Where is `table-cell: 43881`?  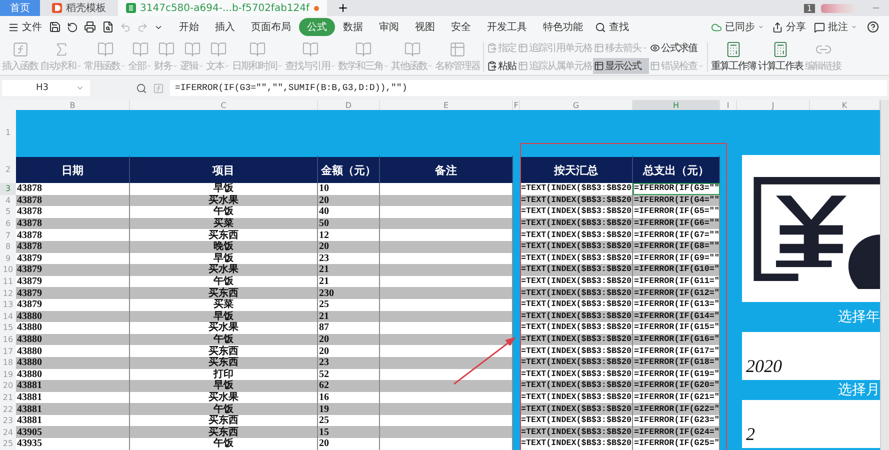 table-cell: 43881 is located at coordinates (73, 386).